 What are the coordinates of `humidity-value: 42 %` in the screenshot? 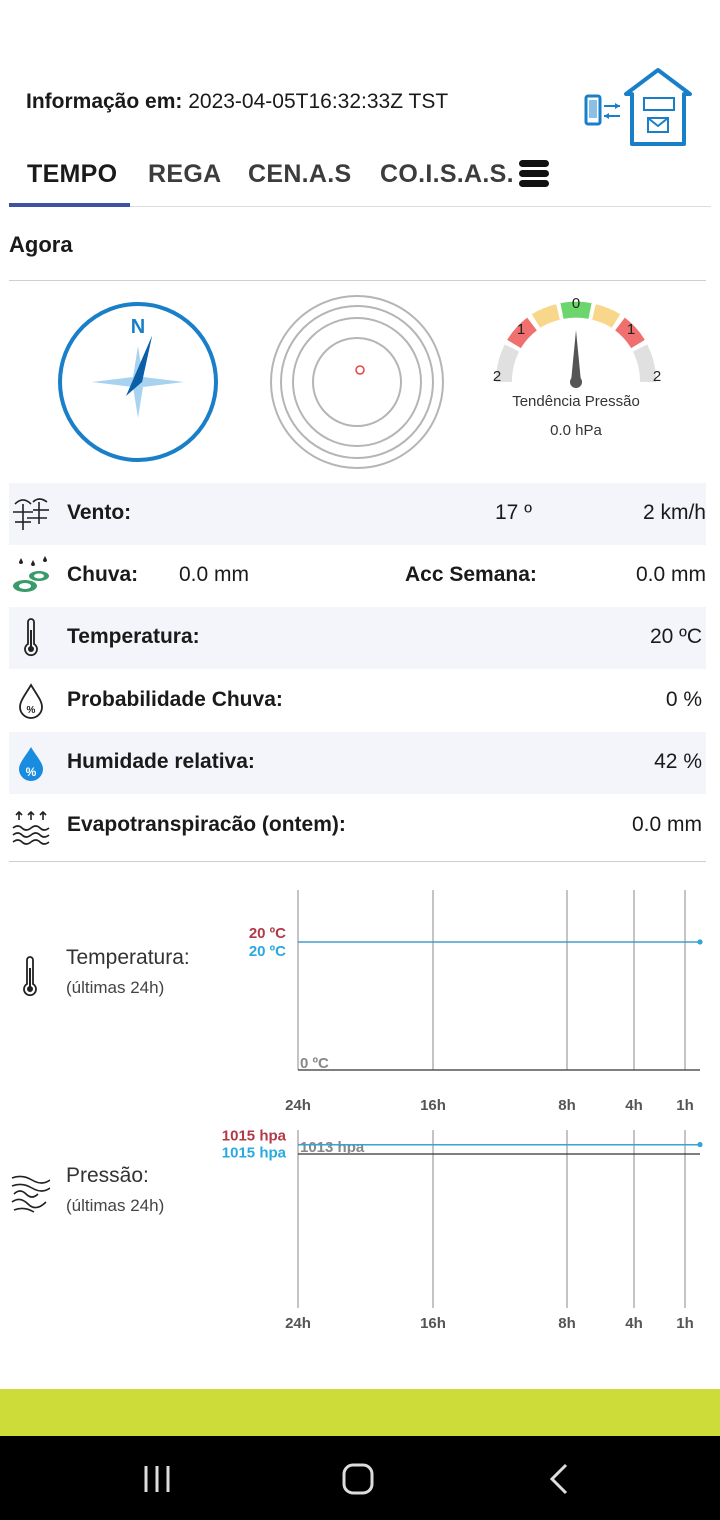 It's located at (678, 761).